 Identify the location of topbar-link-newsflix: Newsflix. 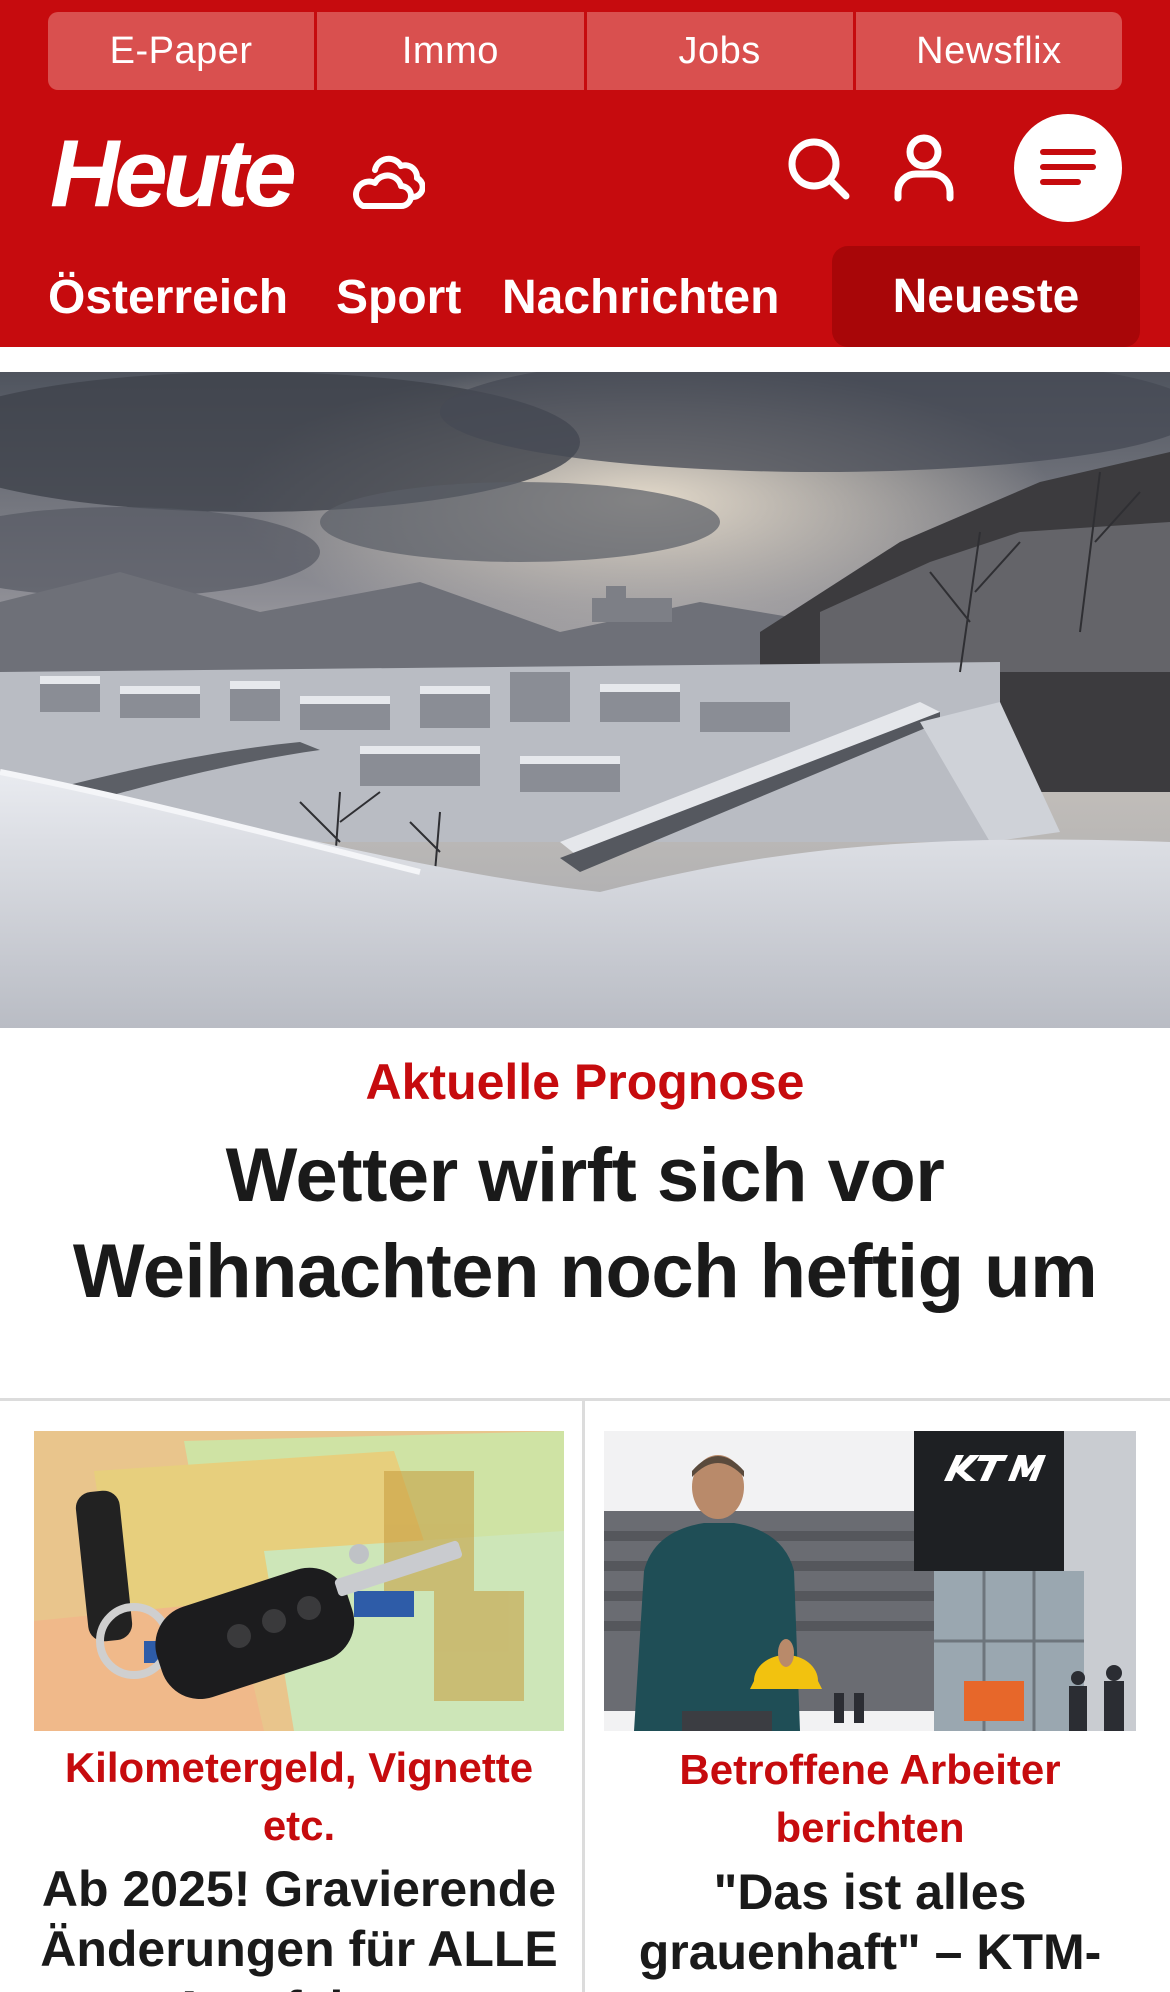
(988, 51).